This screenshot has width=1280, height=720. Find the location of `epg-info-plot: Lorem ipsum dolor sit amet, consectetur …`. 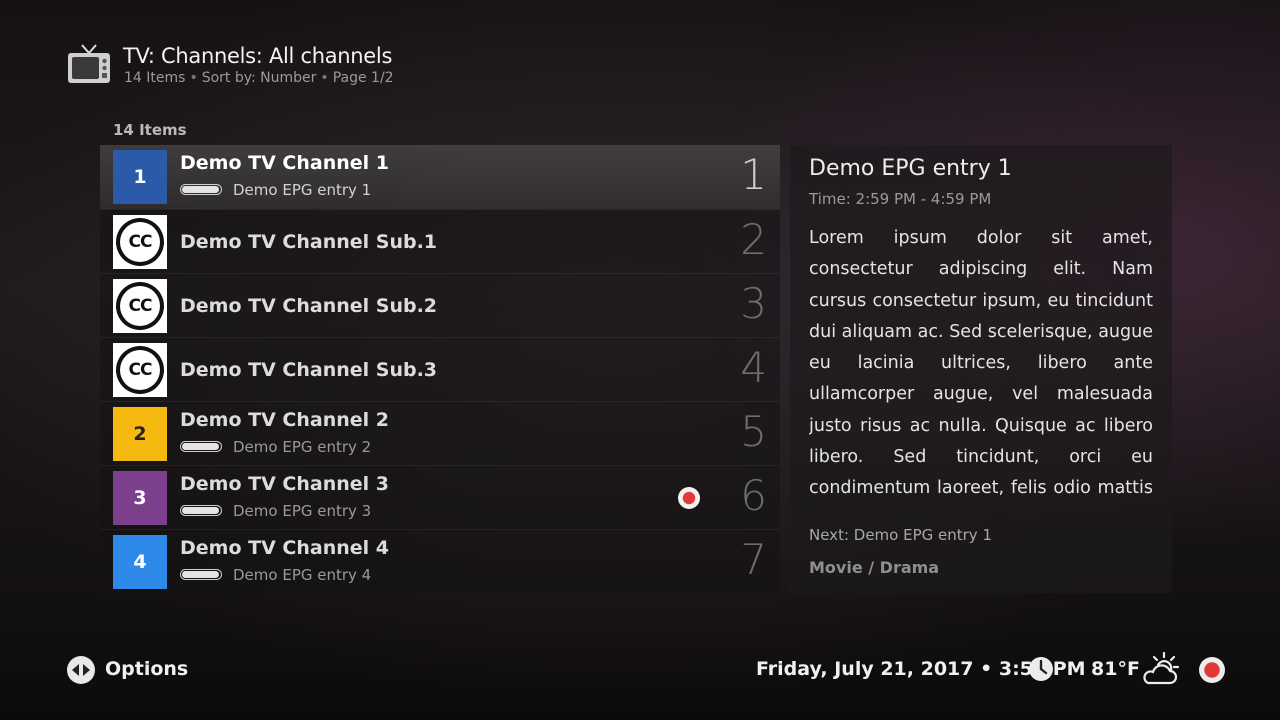

epg-info-plot: Lorem ipsum dolor sit amet, consectetur … is located at coordinates (981, 363).